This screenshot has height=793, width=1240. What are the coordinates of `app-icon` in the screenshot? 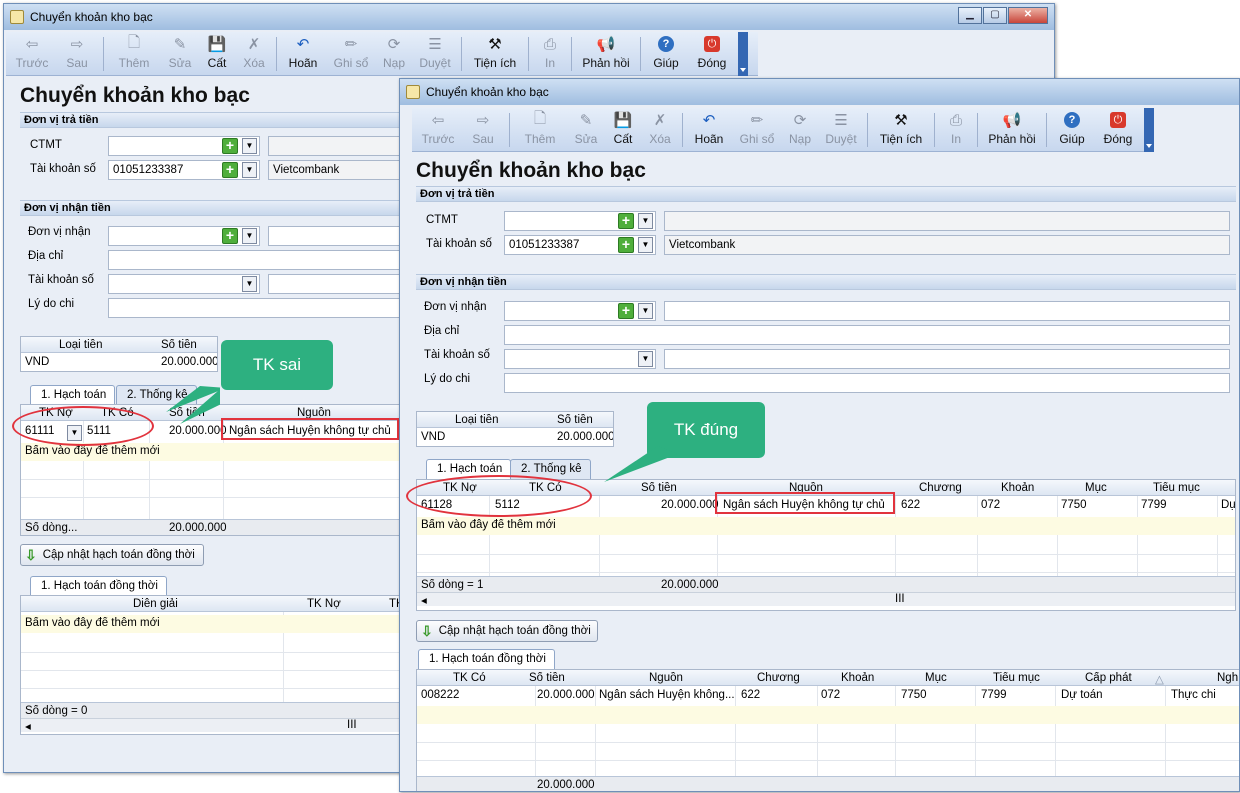 It's located at (413, 92).